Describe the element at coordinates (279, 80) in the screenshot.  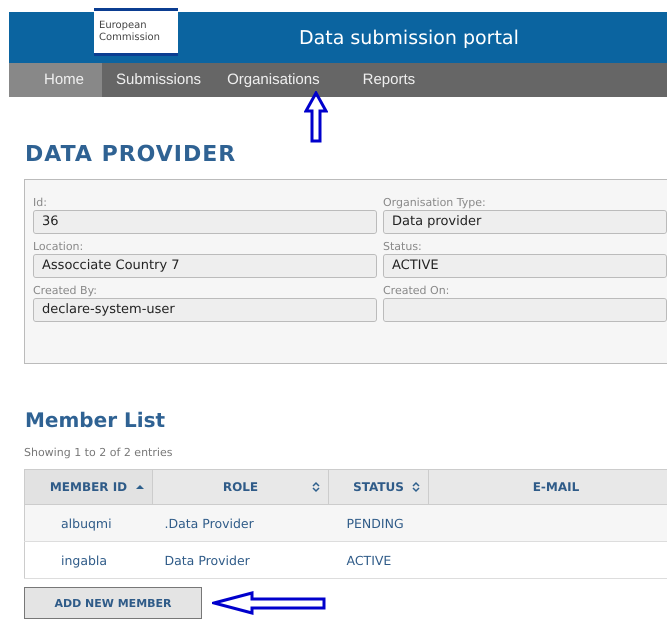
I see `nav-tab: Organisations` at that location.